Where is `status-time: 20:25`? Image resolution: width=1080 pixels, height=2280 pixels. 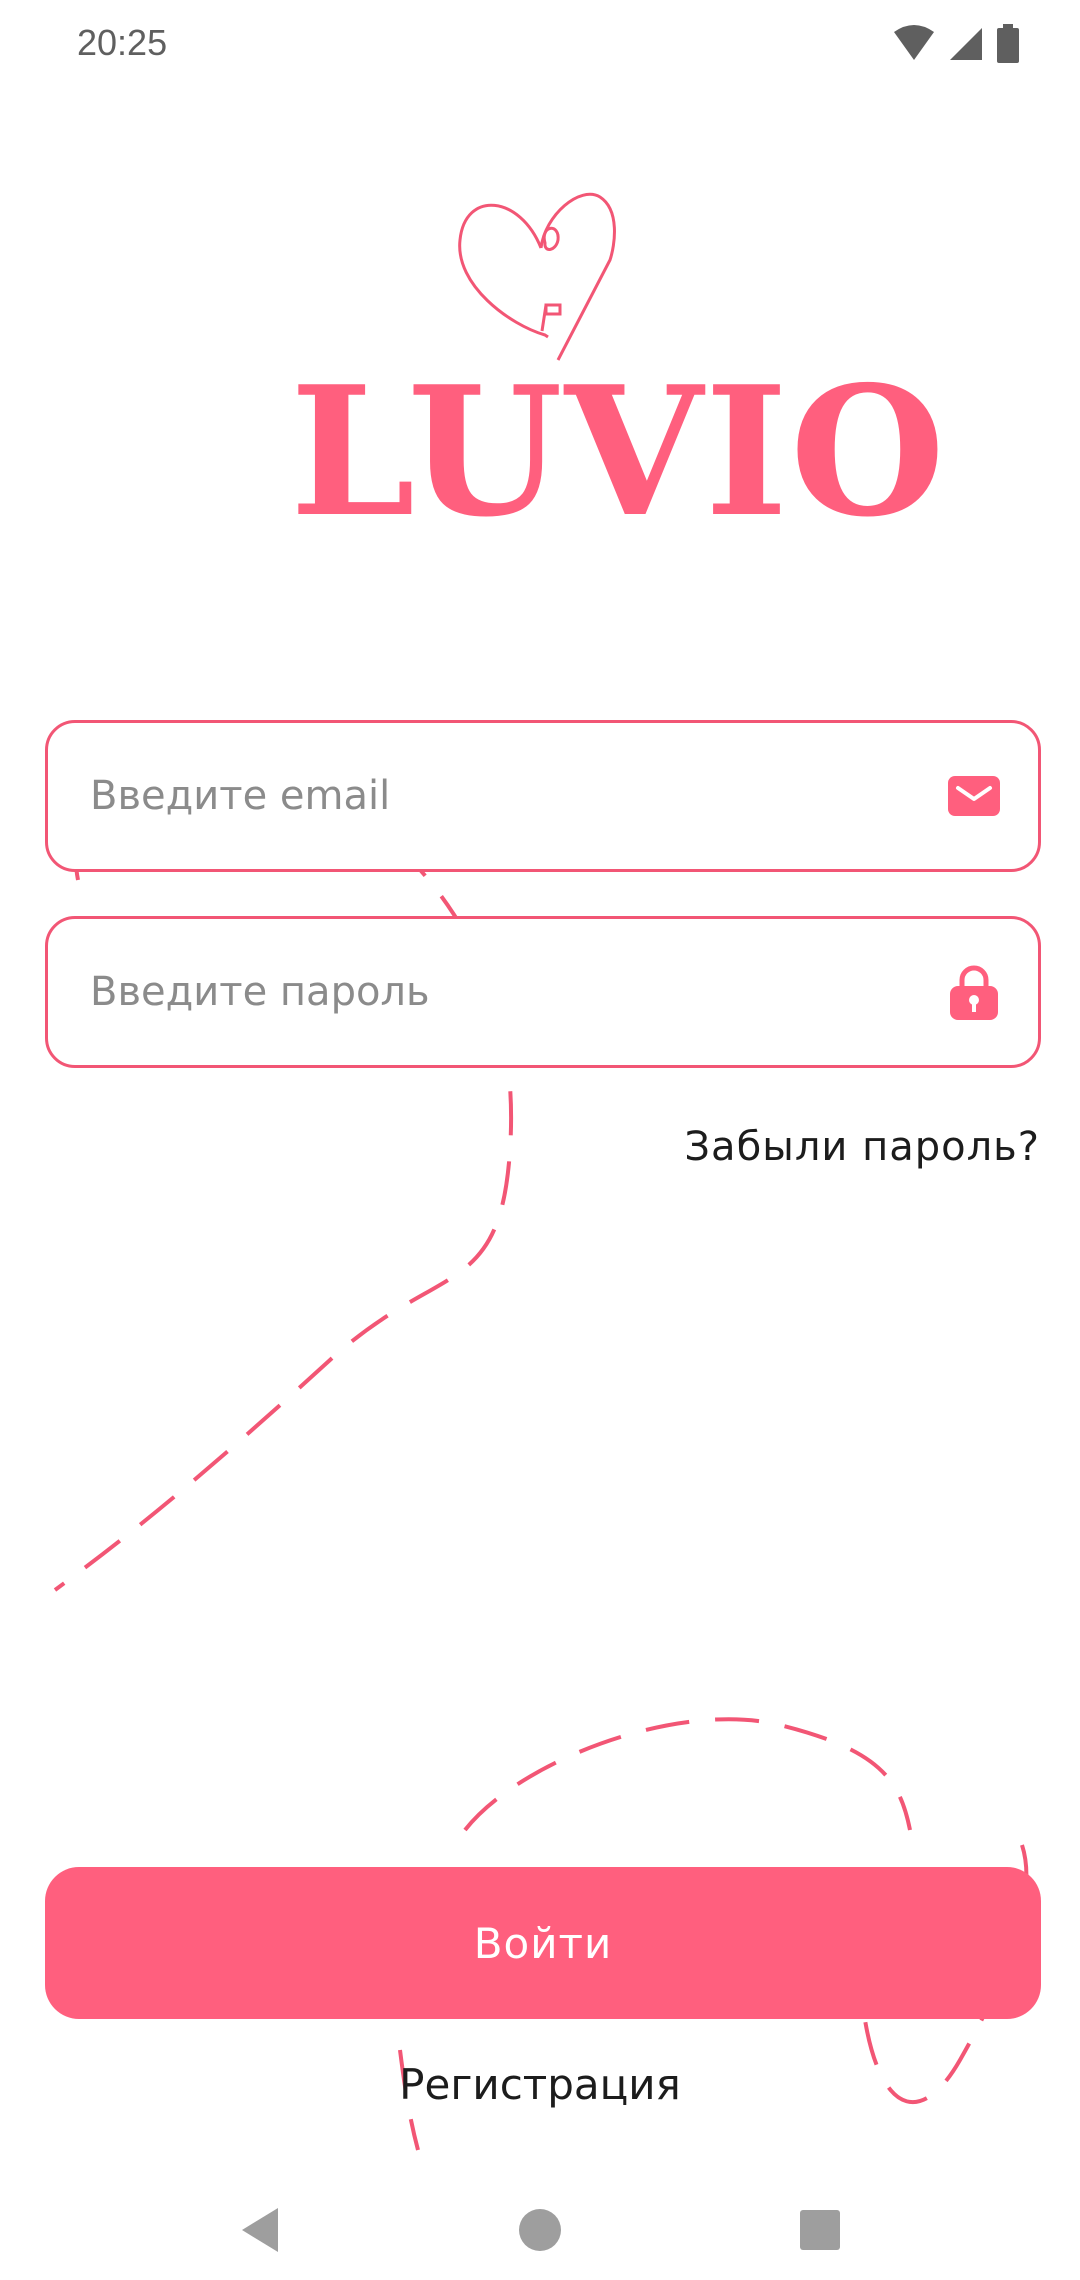 status-time: 20:25 is located at coordinates (122, 42).